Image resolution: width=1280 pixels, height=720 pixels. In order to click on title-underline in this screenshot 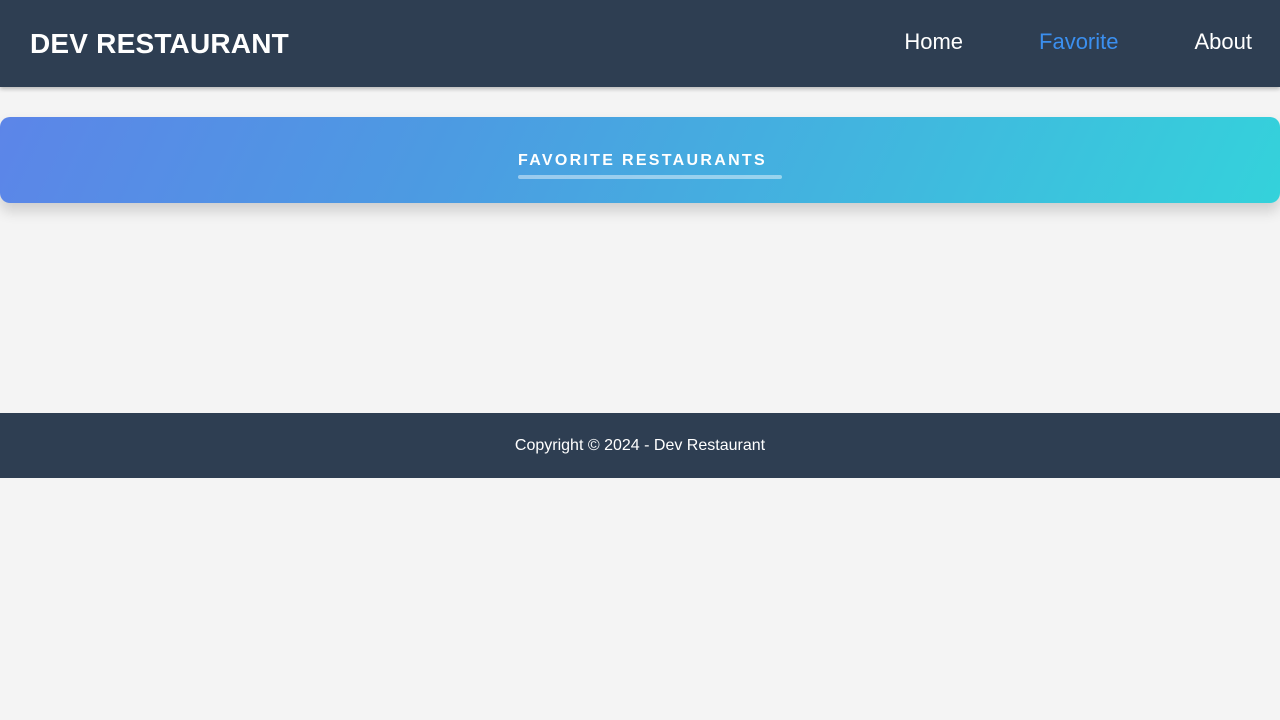, I will do `click(650, 177)`.